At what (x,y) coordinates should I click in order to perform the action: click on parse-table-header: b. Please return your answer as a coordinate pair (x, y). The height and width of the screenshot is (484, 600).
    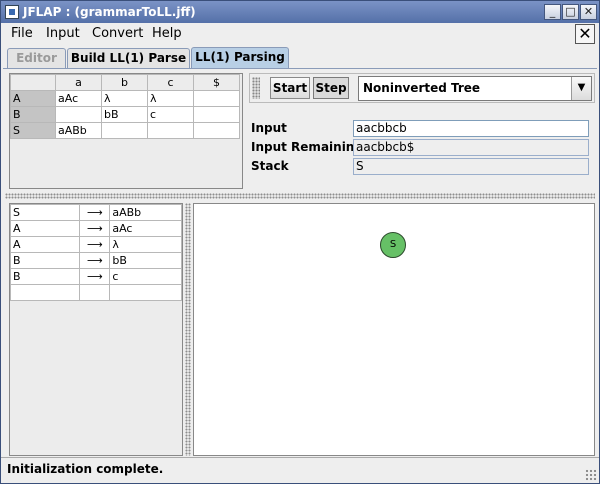
    Looking at the image, I should click on (124, 82).